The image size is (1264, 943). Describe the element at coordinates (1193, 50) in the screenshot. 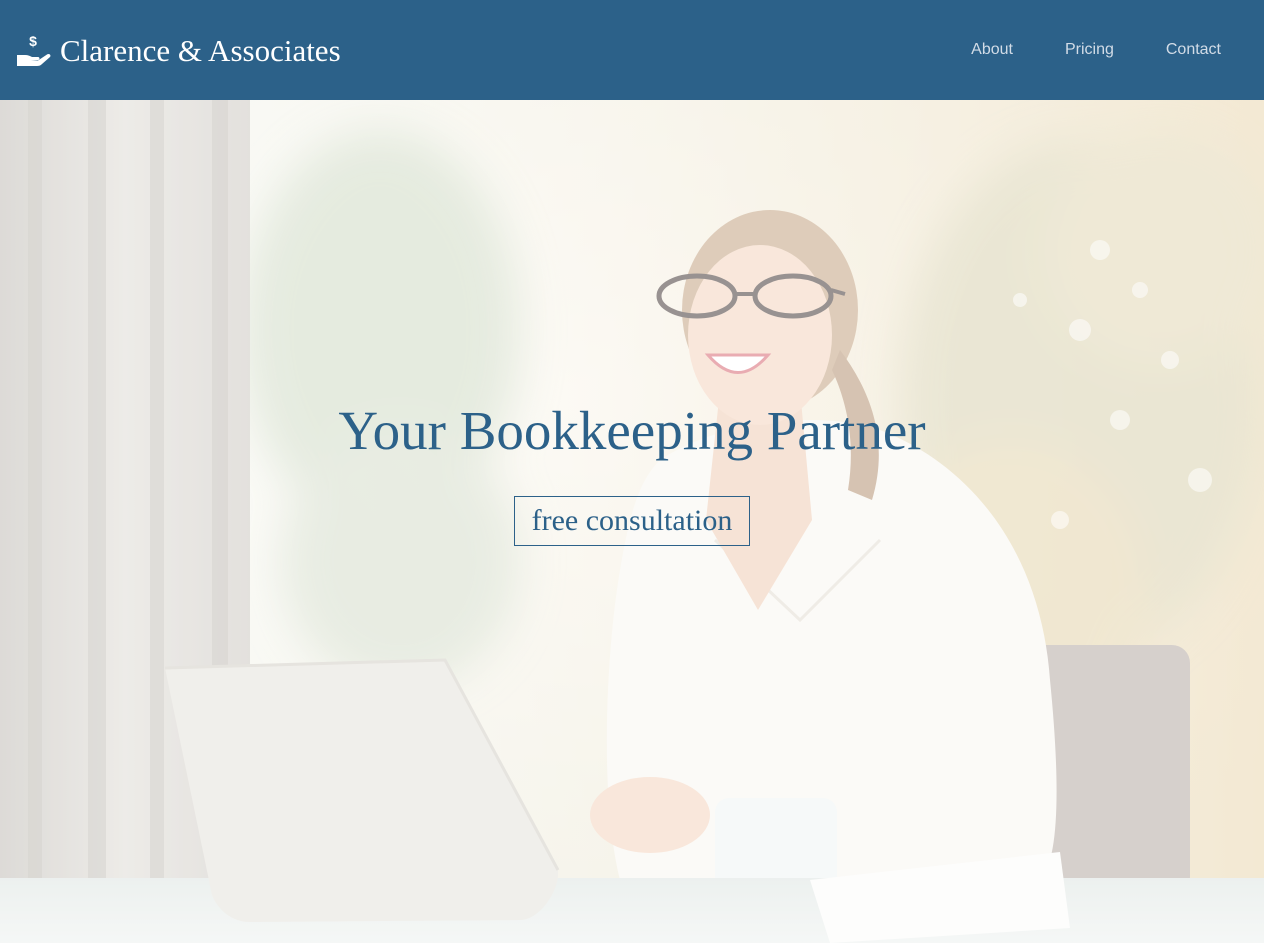

I see `nav-link-contact: Contact` at that location.